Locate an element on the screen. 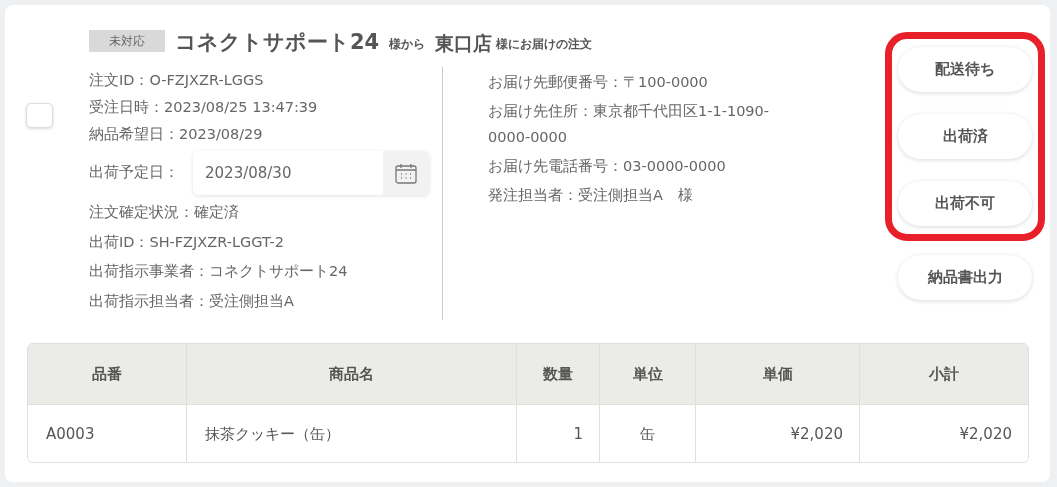  action-button: 納品書出力 is located at coordinates (965, 277).